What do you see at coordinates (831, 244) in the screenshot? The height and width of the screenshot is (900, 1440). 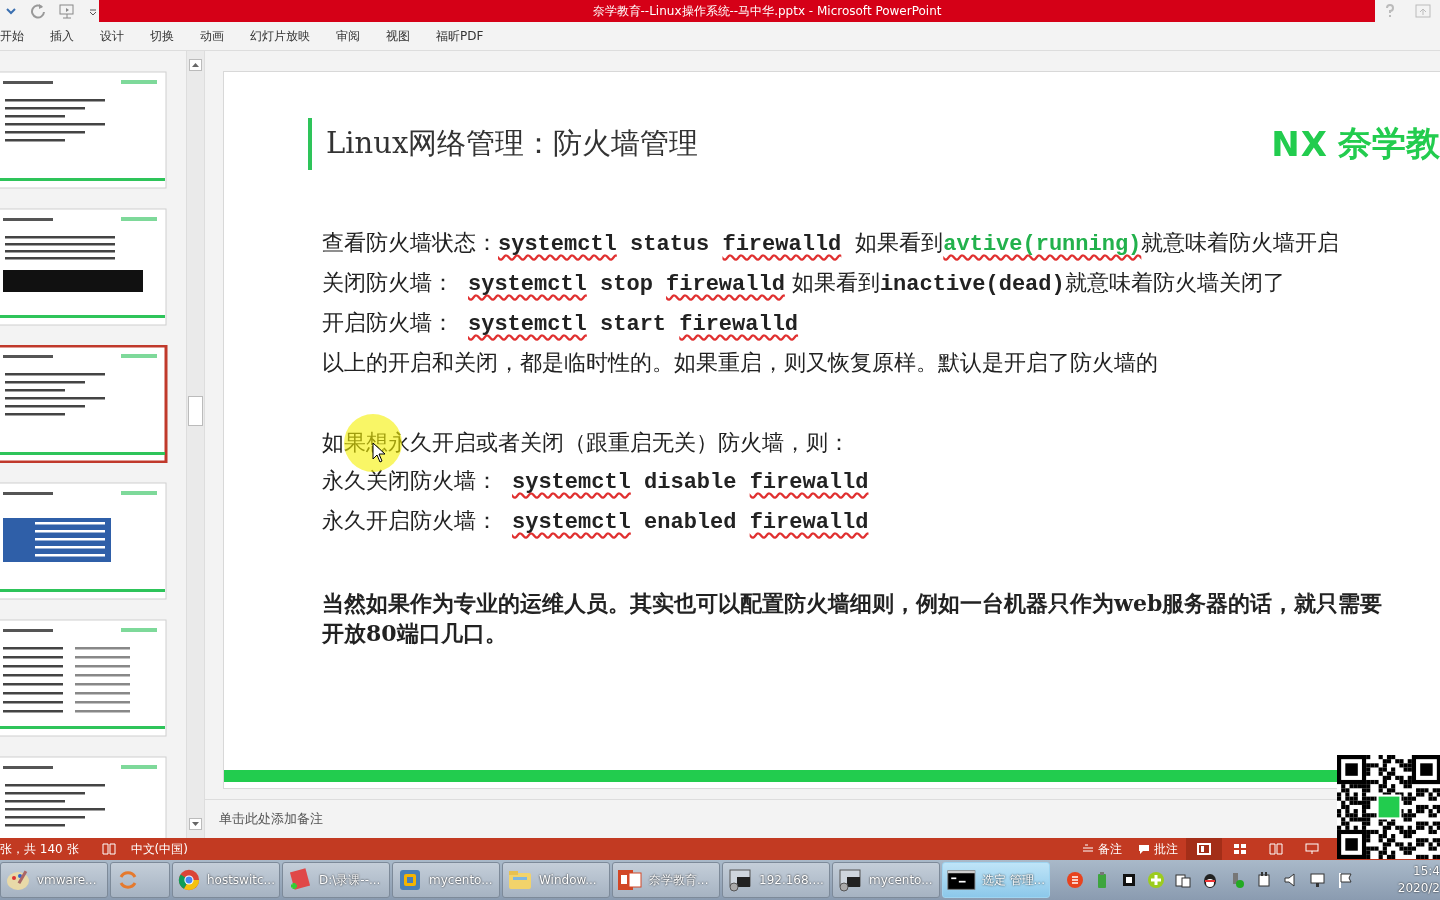 I see `slide-text-line: 查看防火墙状态：systemctl status firewalld 如果看到avtive(running)就意味着防火墙开启` at bounding box center [831, 244].